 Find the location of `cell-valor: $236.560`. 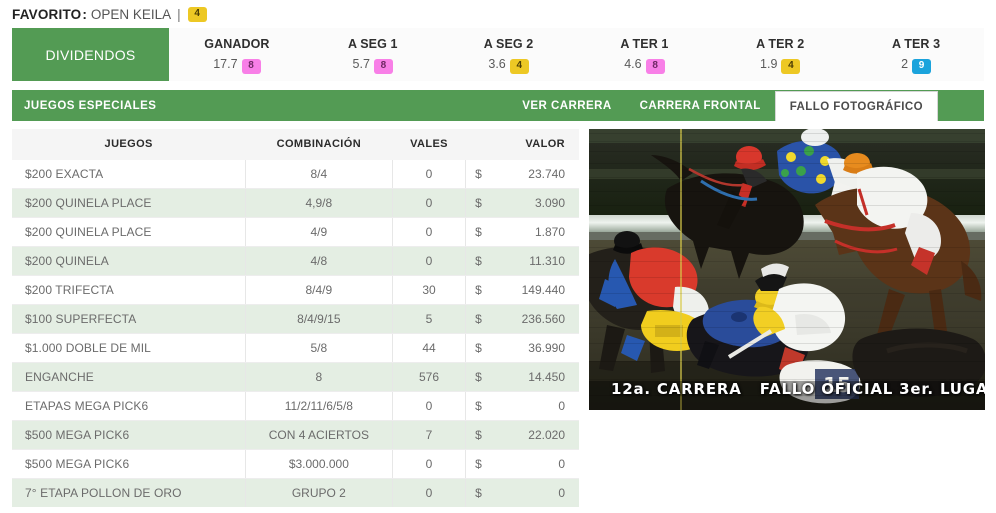

cell-valor: $236.560 is located at coordinates (522, 319).